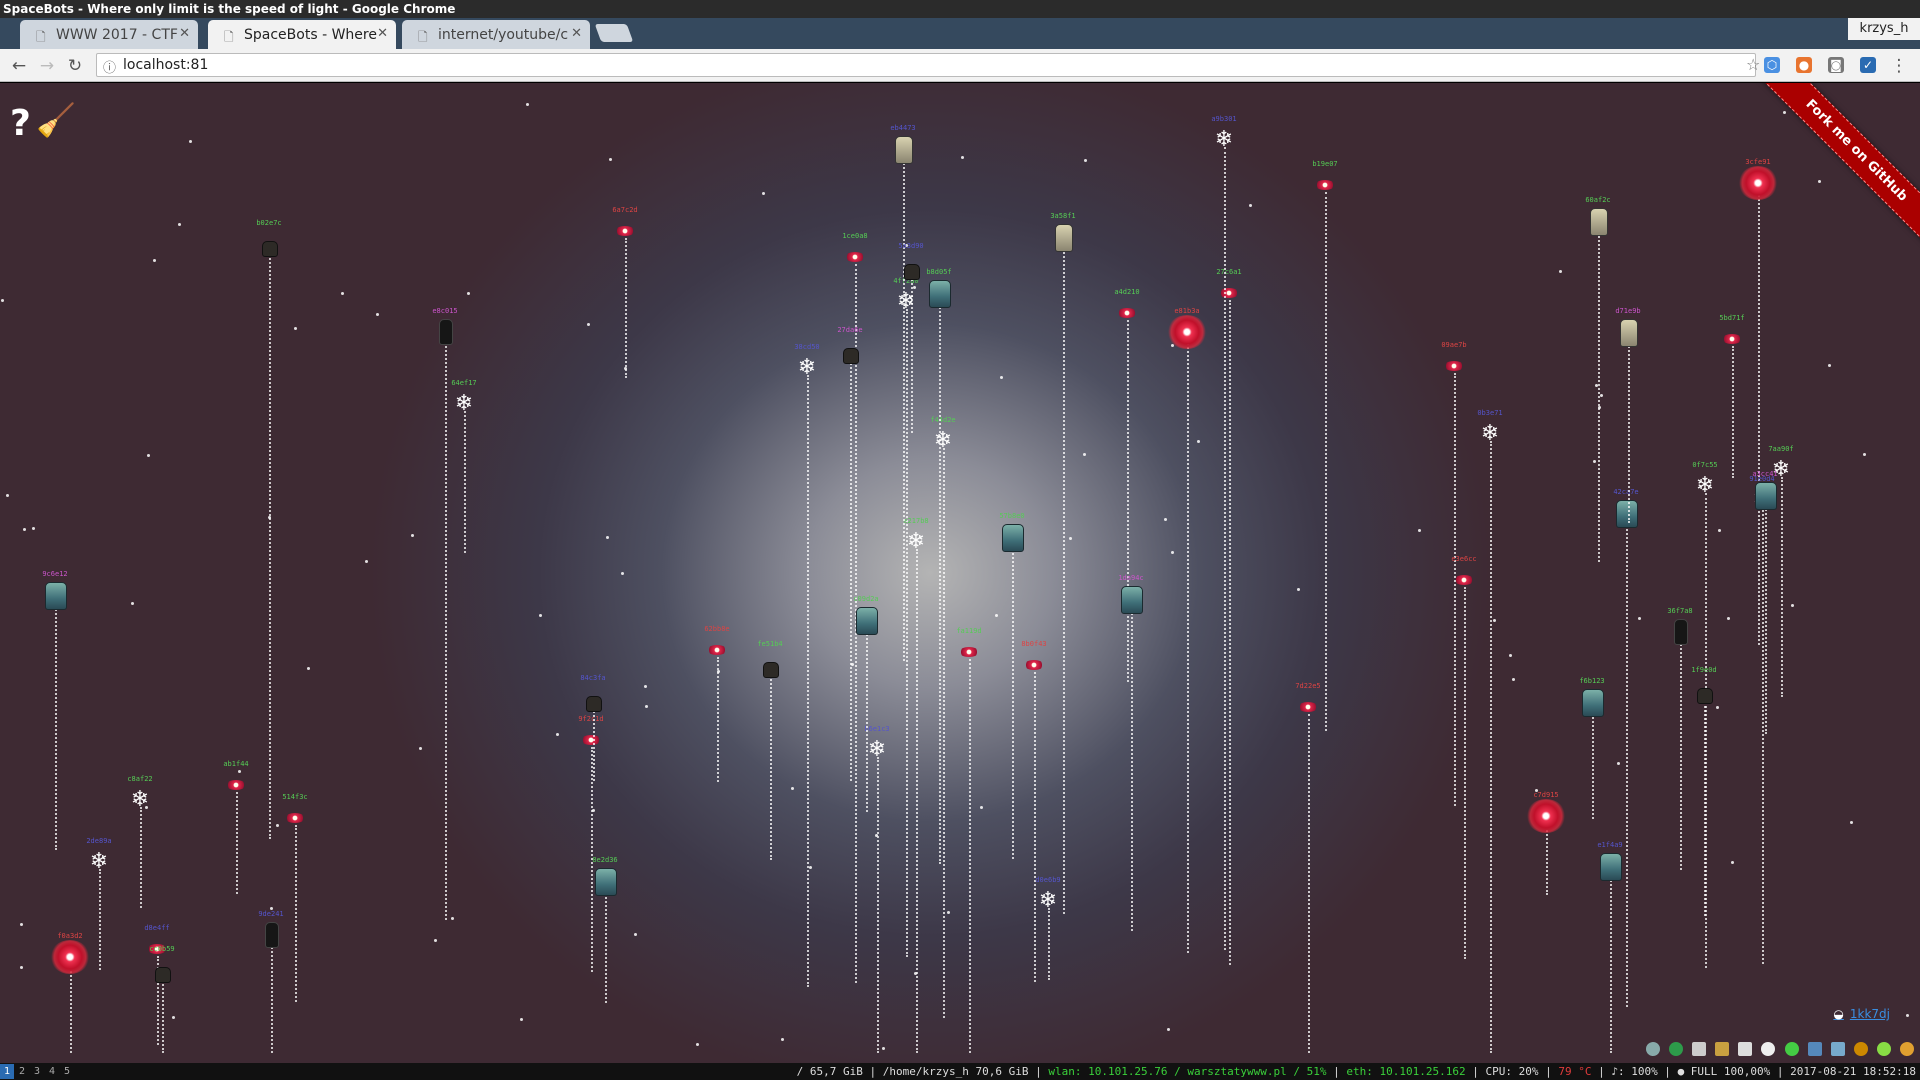 This screenshot has width=1920, height=1080. I want to click on tray-weather-icon, so click(1860, 1049).